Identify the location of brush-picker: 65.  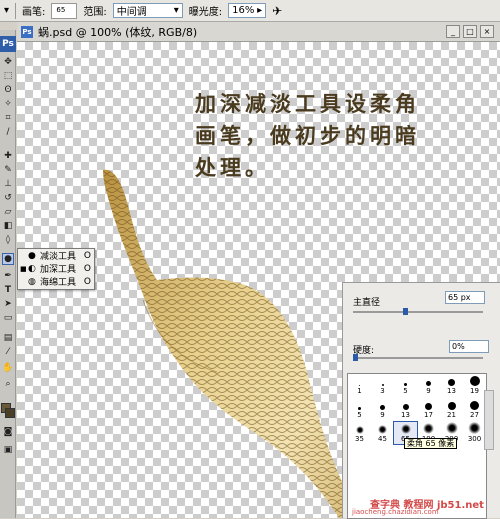
(64, 10).